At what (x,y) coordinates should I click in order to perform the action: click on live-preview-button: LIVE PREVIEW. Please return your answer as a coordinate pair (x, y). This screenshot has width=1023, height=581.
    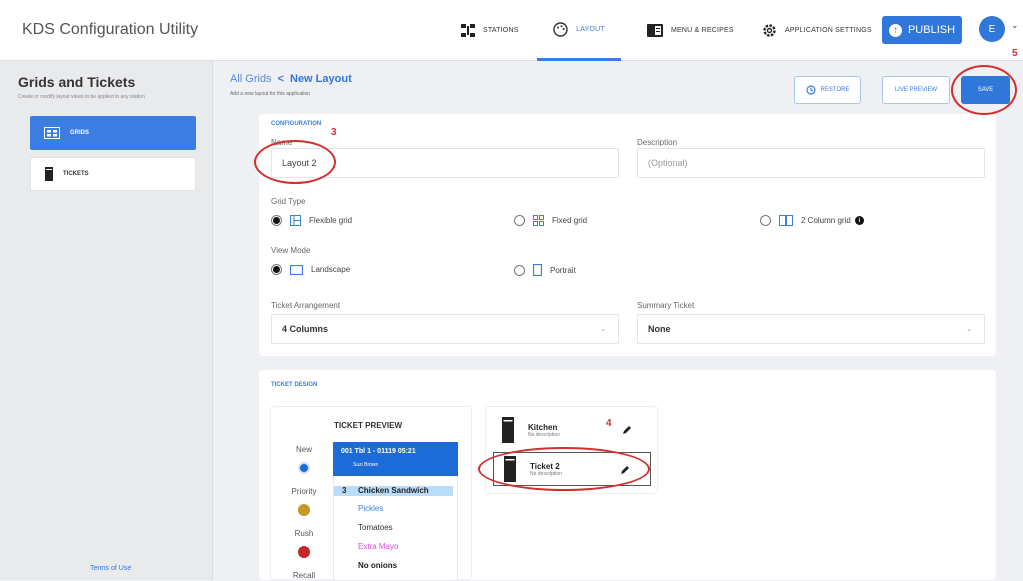
    Looking at the image, I should click on (916, 90).